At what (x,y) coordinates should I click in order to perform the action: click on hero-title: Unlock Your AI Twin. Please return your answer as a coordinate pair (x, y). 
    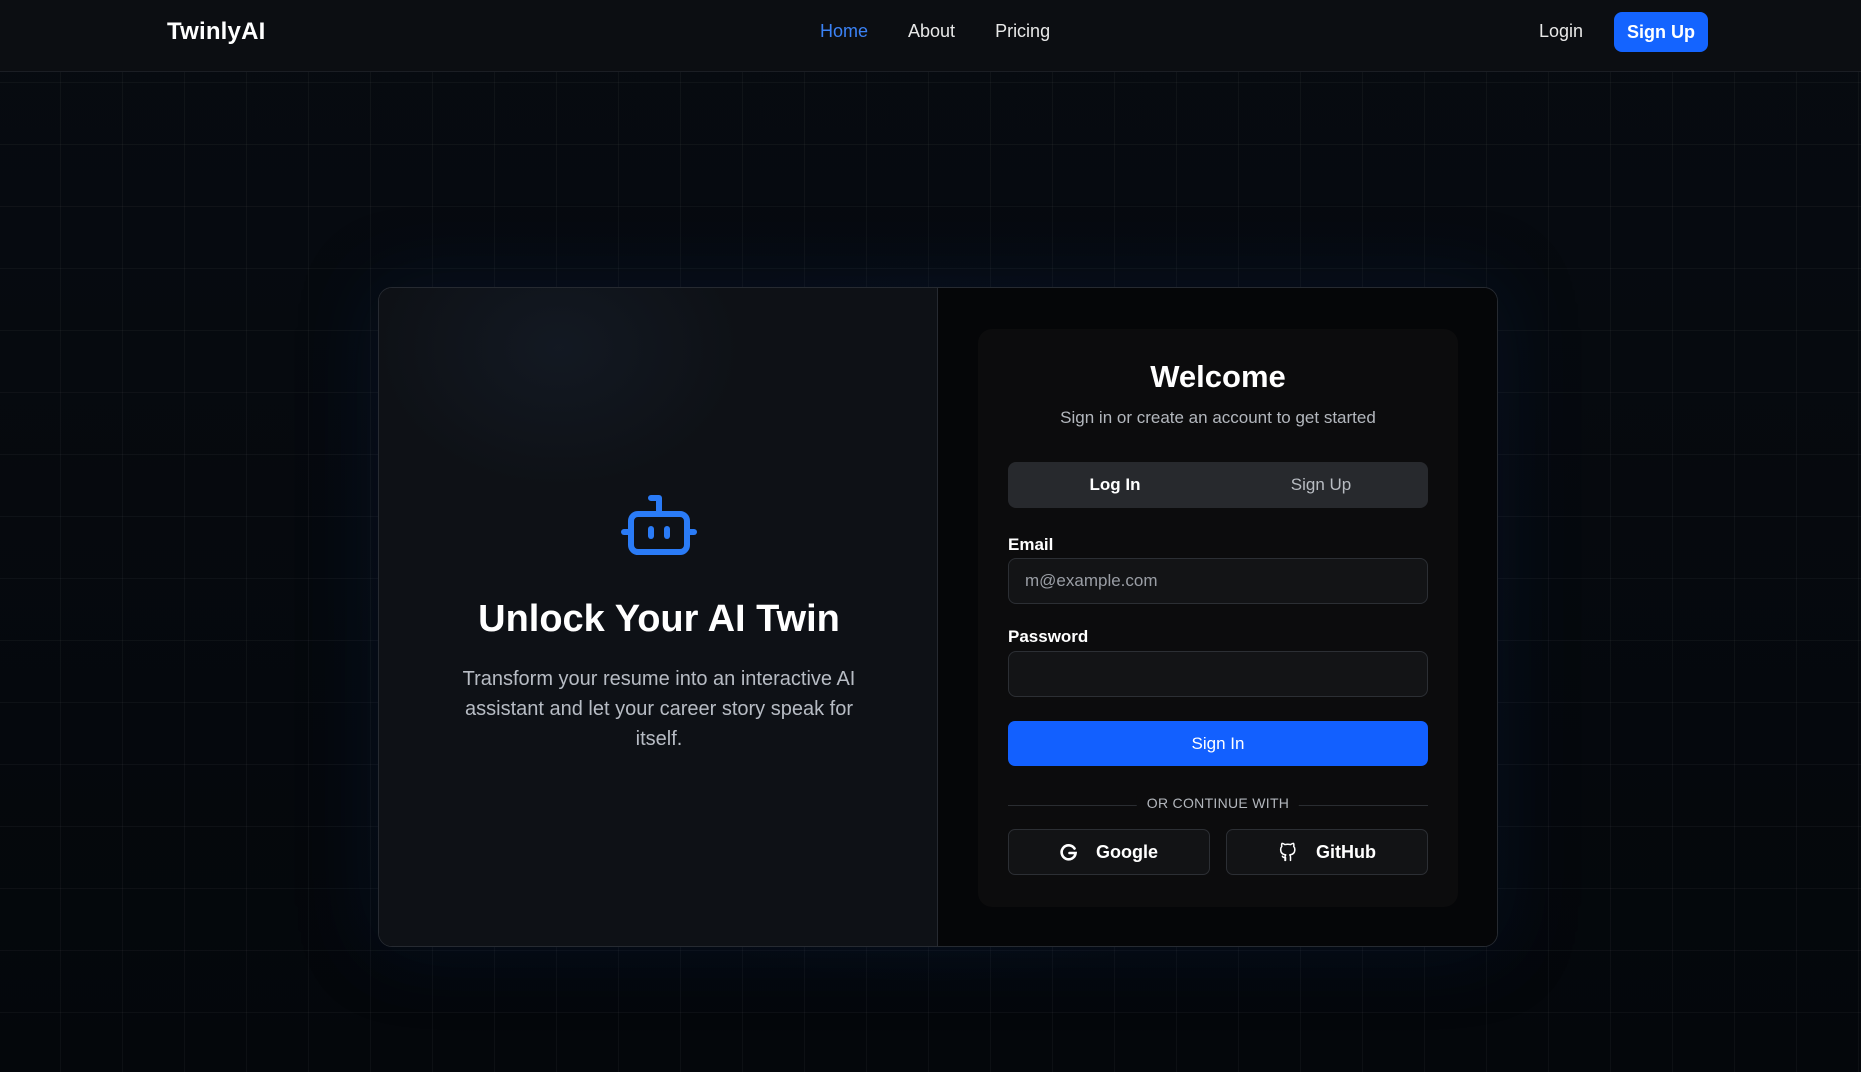
    Looking at the image, I should click on (659, 619).